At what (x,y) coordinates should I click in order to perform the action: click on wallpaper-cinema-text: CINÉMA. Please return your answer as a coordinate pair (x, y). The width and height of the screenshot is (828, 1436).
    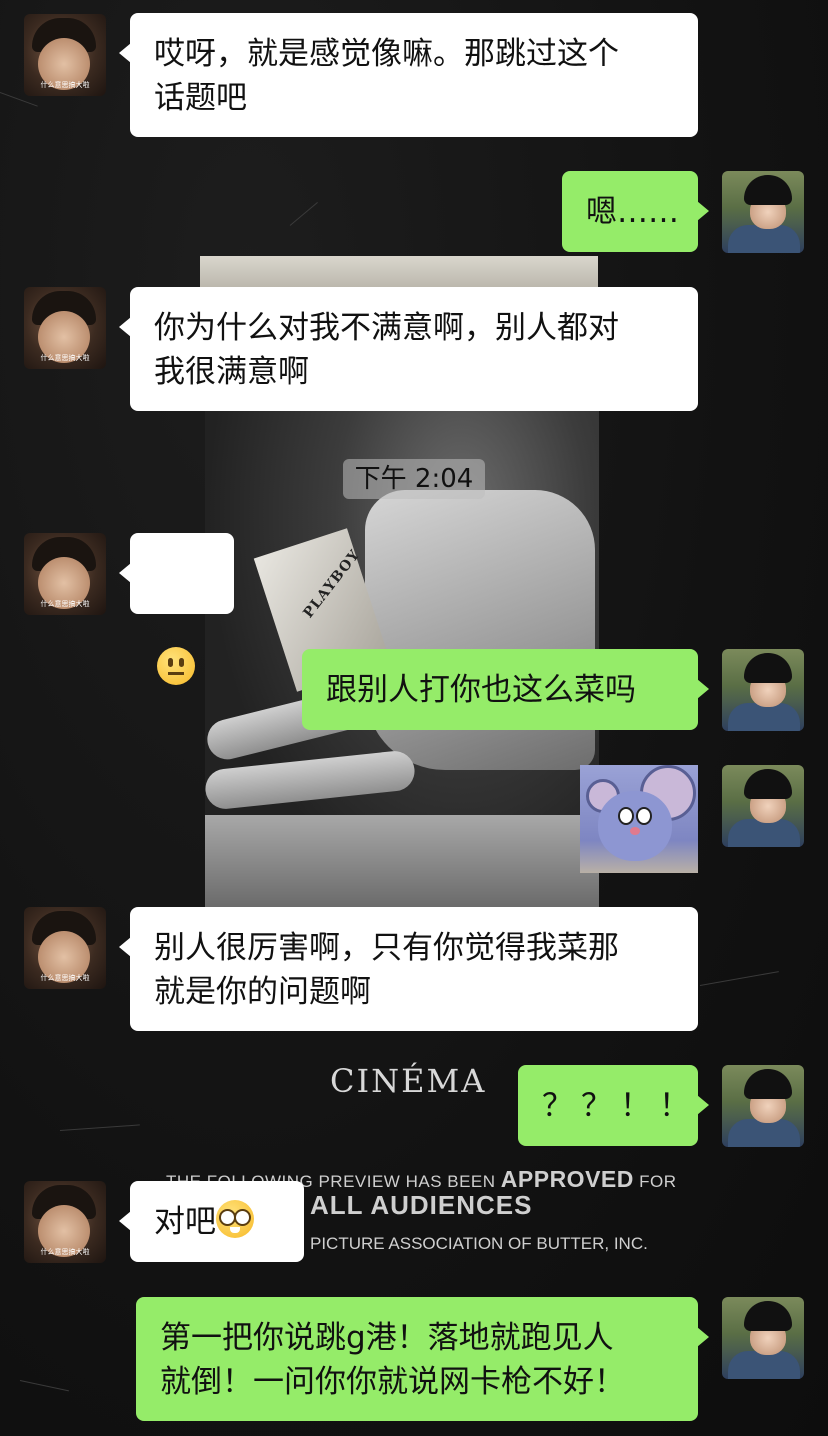
    Looking at the image, I should click on (408, 1081).